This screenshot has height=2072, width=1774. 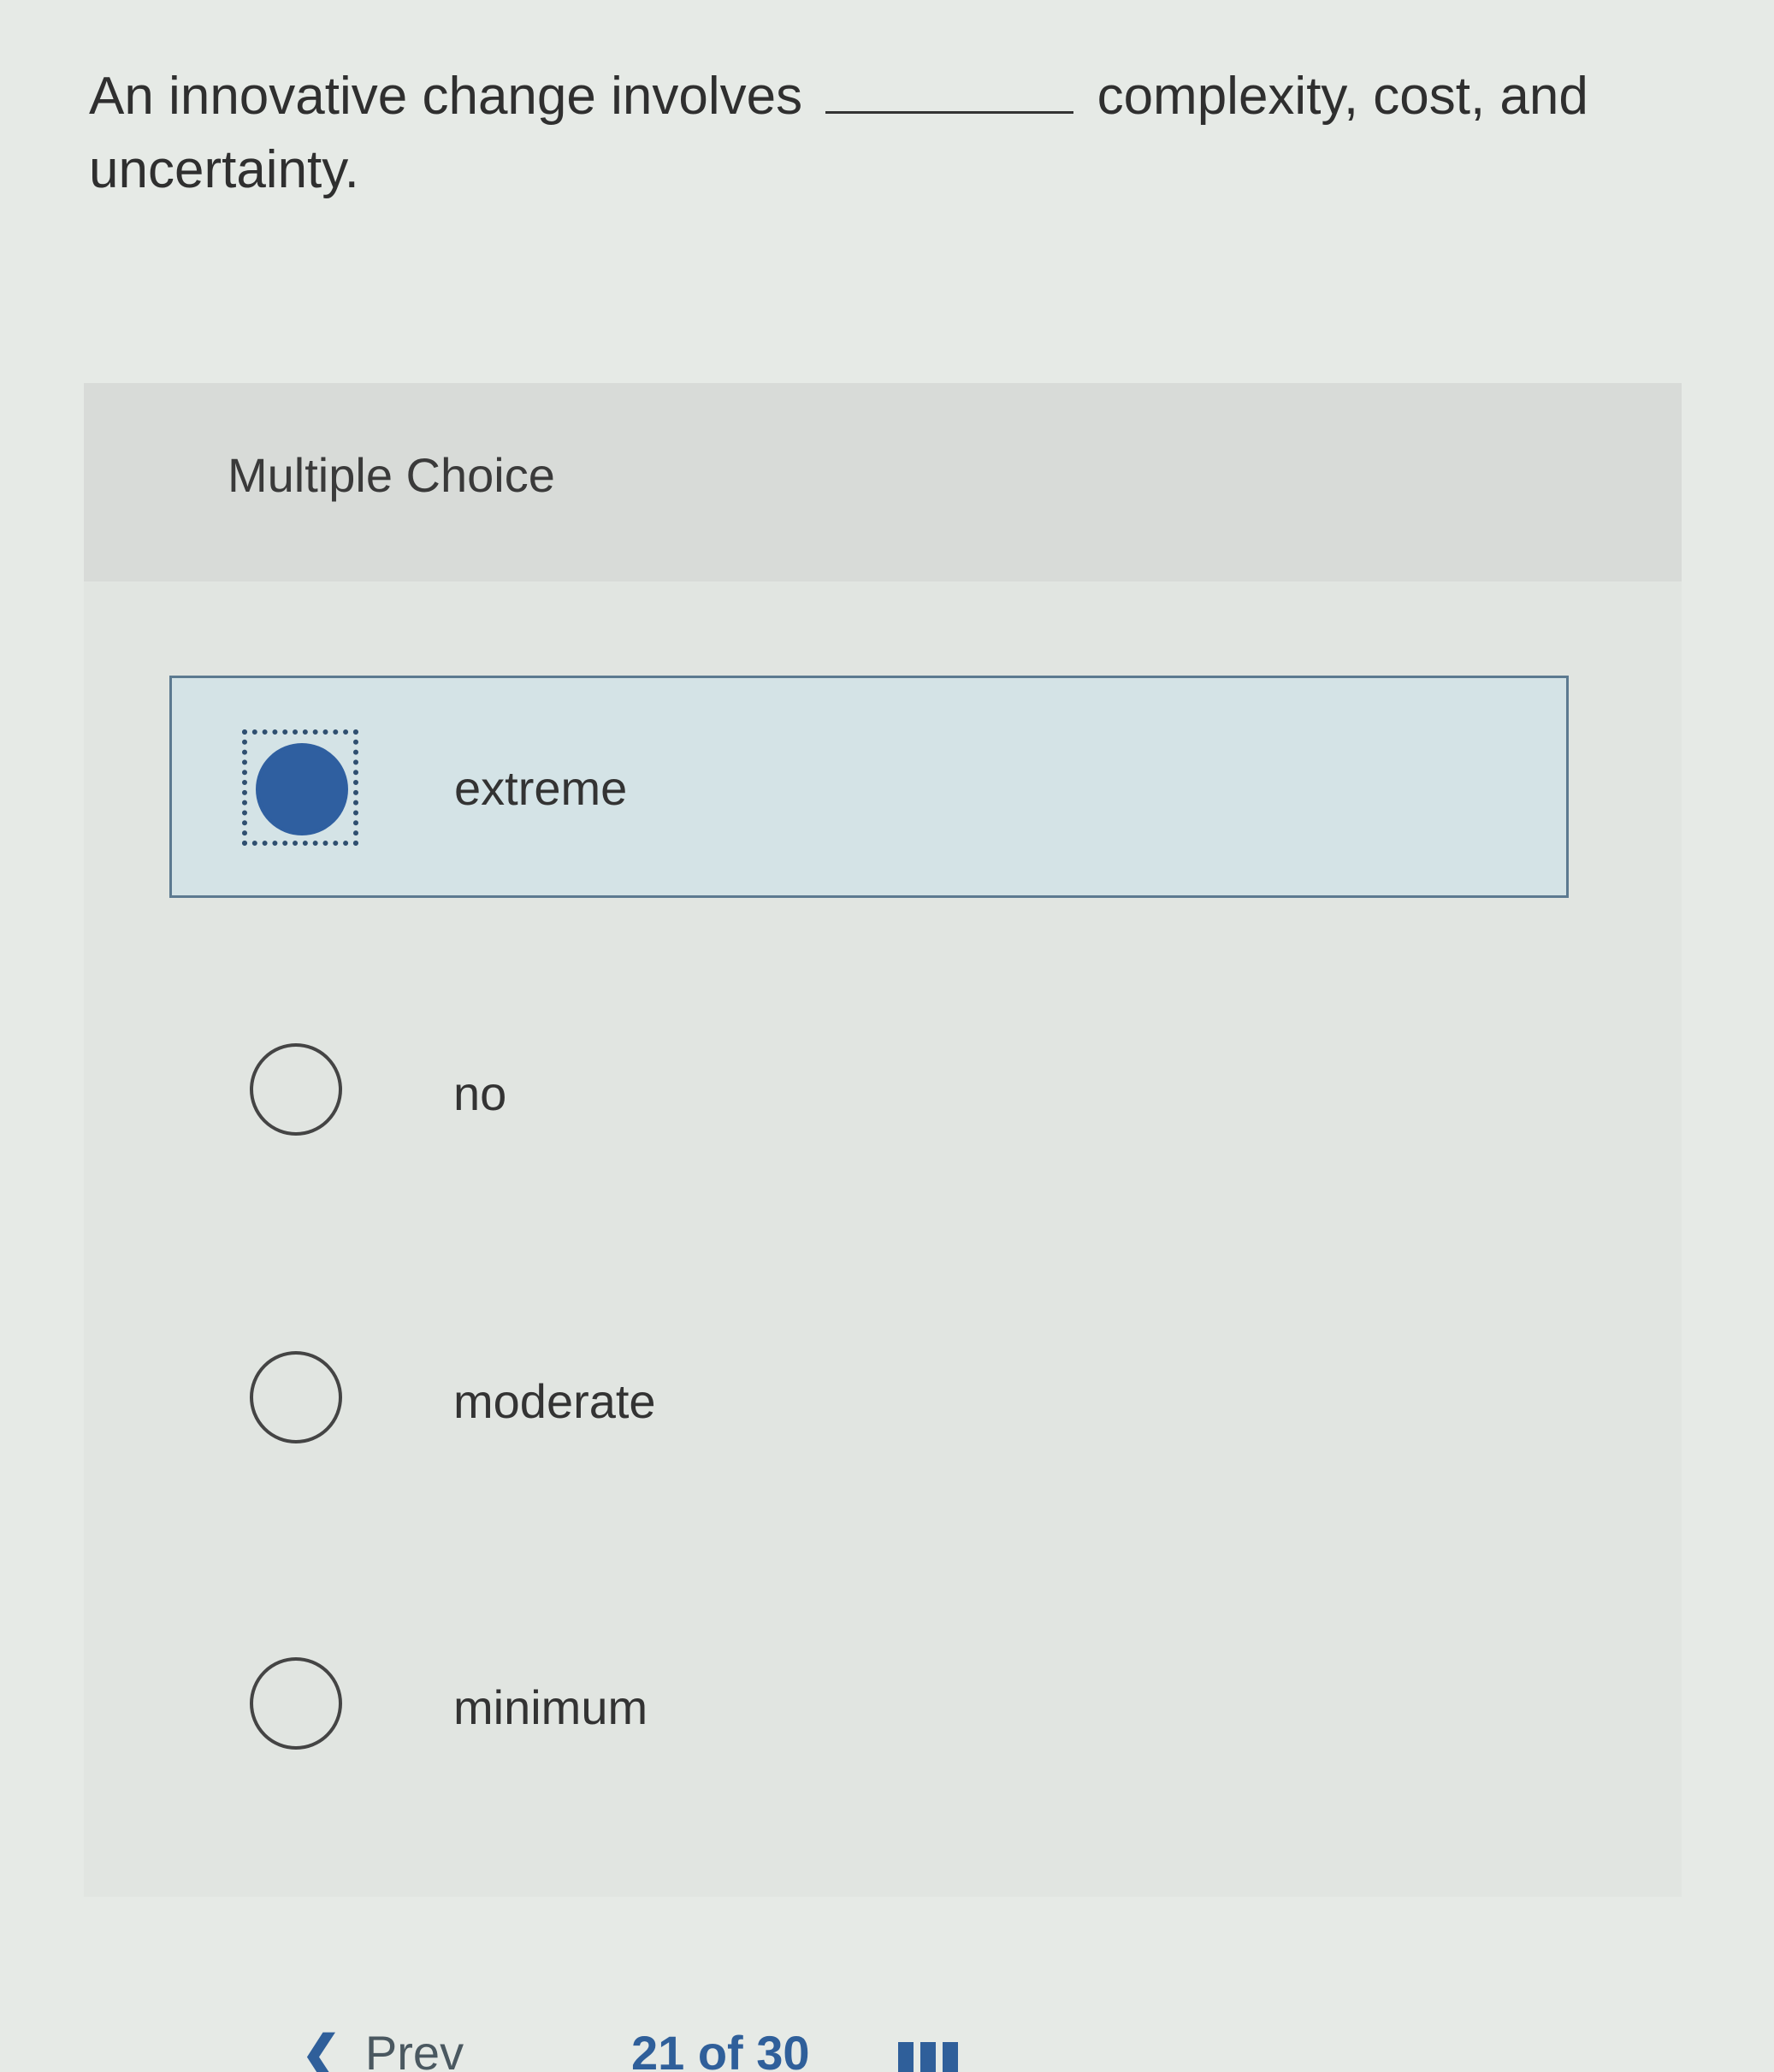 I want to click on answer-blank, so click(x=949, y=95).